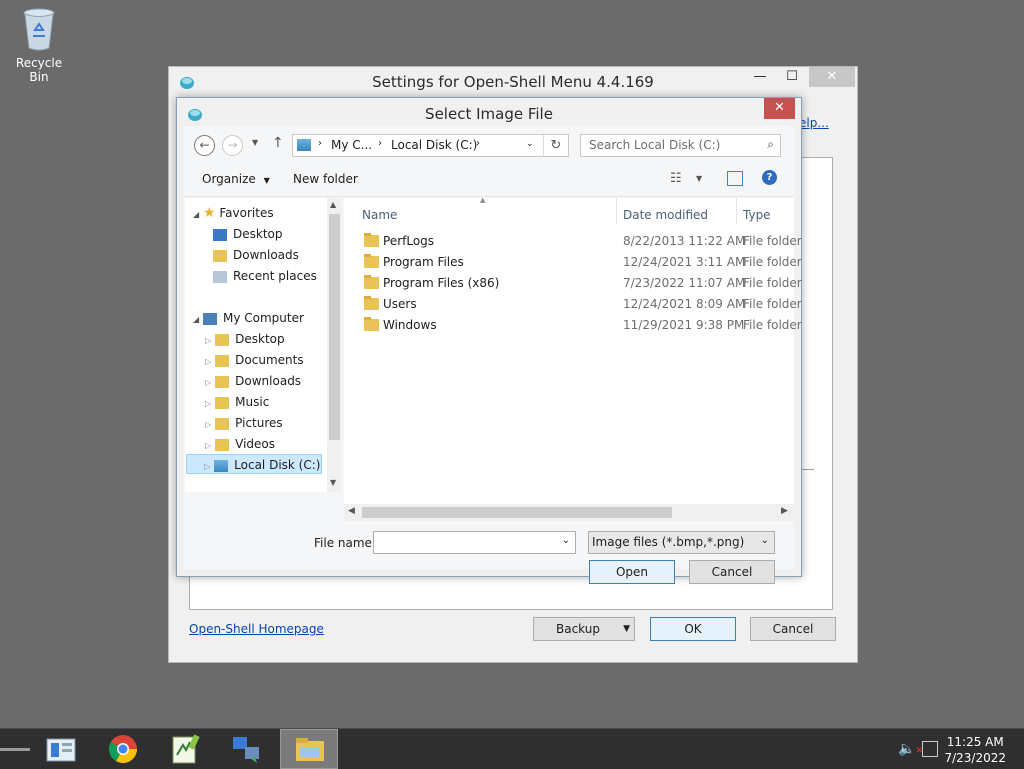  Describe the element at coordinates (247, 749) in the screenshot. I see `network-transfer-icon` at that location.